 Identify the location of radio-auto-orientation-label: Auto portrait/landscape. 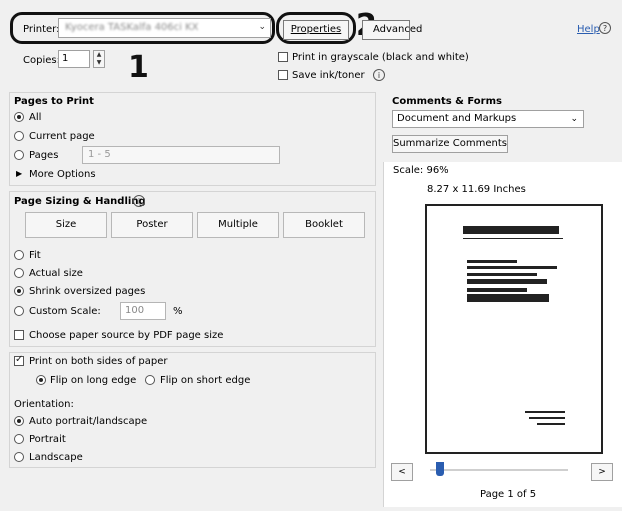
(88, 421).